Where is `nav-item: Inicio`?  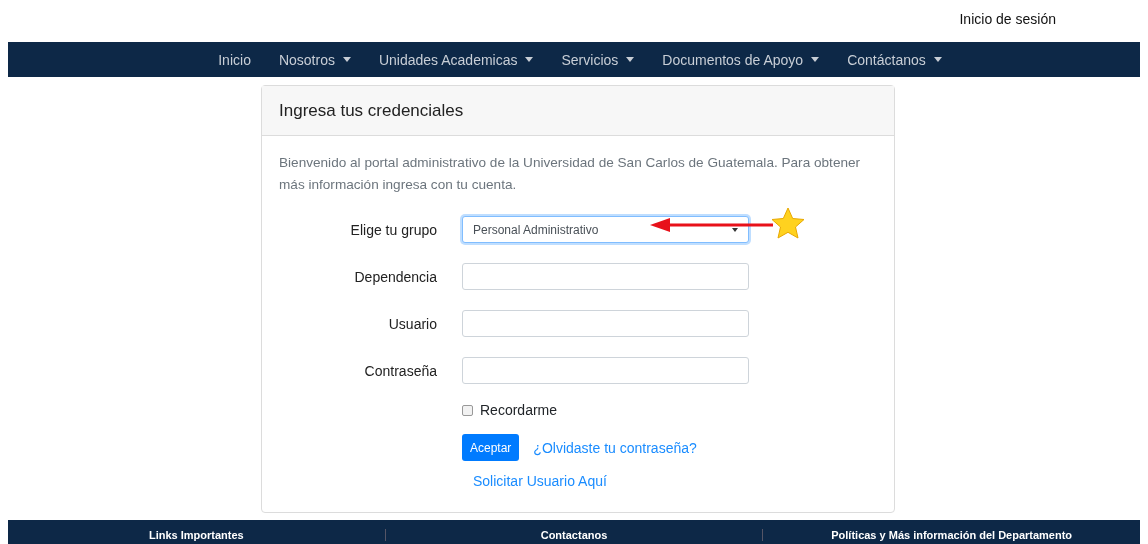 nav-item: Inicio is located at coordinates (234, 59).